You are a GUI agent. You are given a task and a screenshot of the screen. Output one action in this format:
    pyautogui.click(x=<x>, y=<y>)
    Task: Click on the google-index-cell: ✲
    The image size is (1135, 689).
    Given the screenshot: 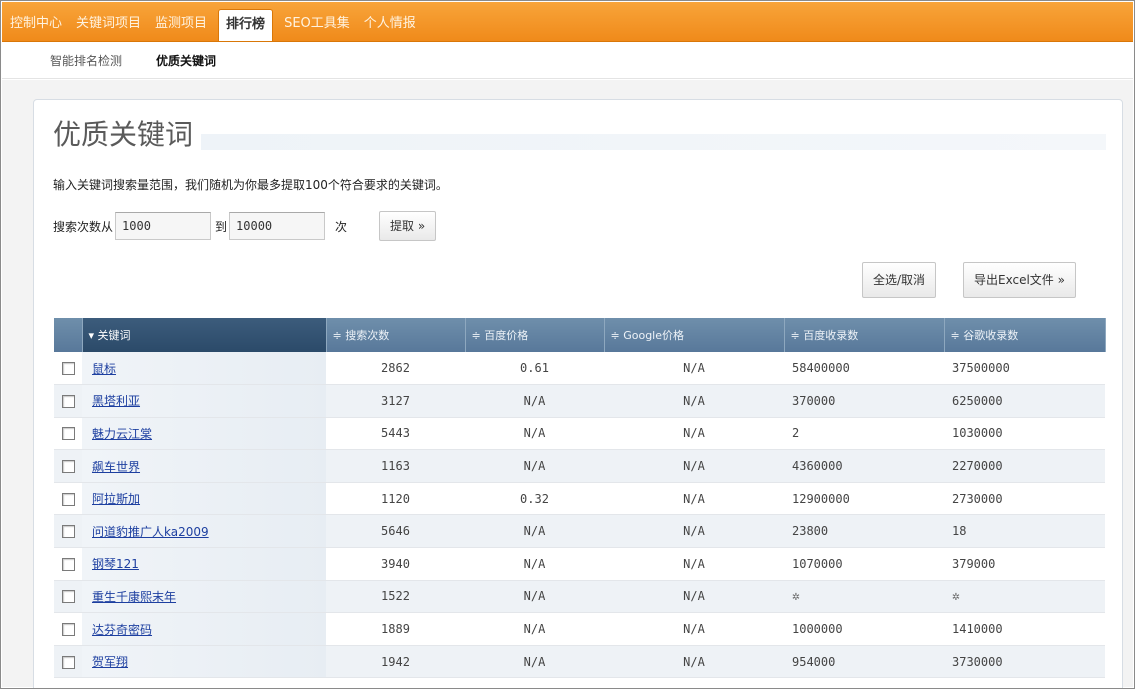 What is the action you would take?
    pyautogui.click(x=1024, y=597)
    